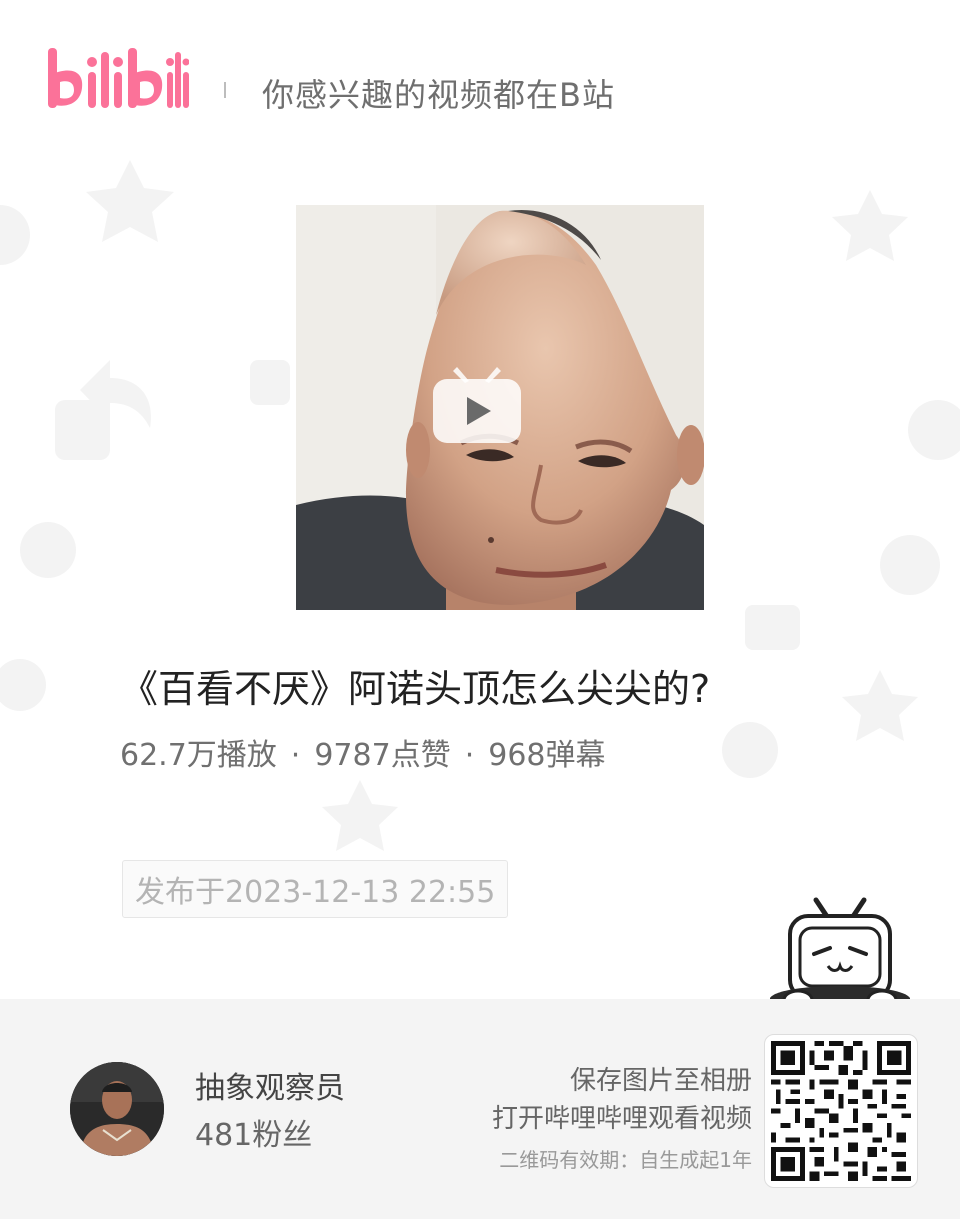  I want to click on qr-code, so click(841, 1111).